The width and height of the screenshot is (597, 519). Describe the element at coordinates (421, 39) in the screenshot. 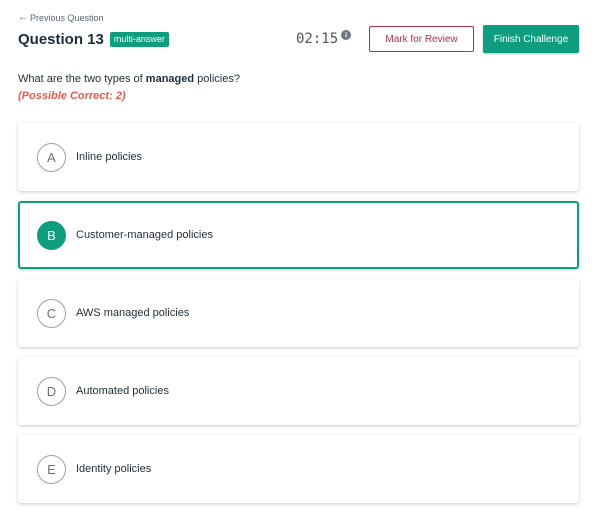

I see `mark-for-review-button: Mark for Review` at that location.